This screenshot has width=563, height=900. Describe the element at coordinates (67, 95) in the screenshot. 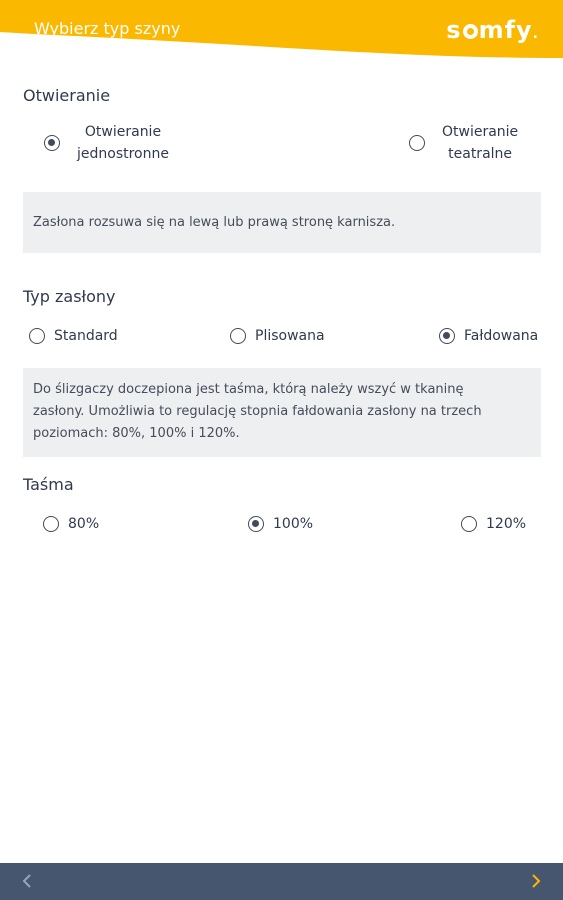

I see `opening-section-title: Otwieranie` at that location.